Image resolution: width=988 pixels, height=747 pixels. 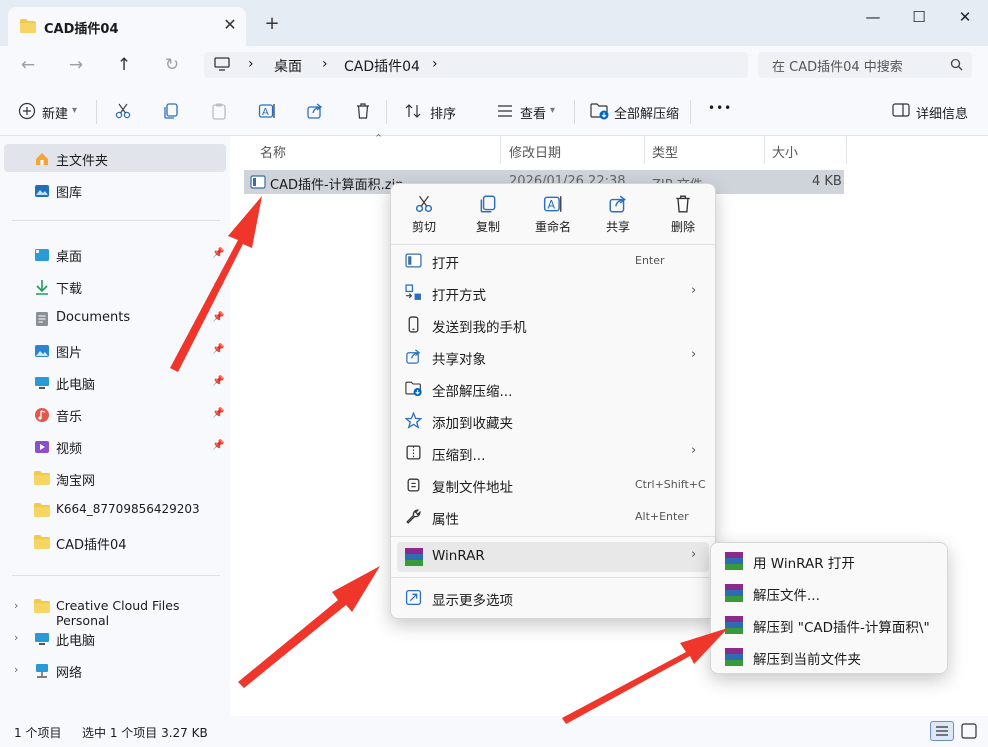 I want to click on menu-item-send-to-phone: 发送到我的手机, so click(x=553, y=325).